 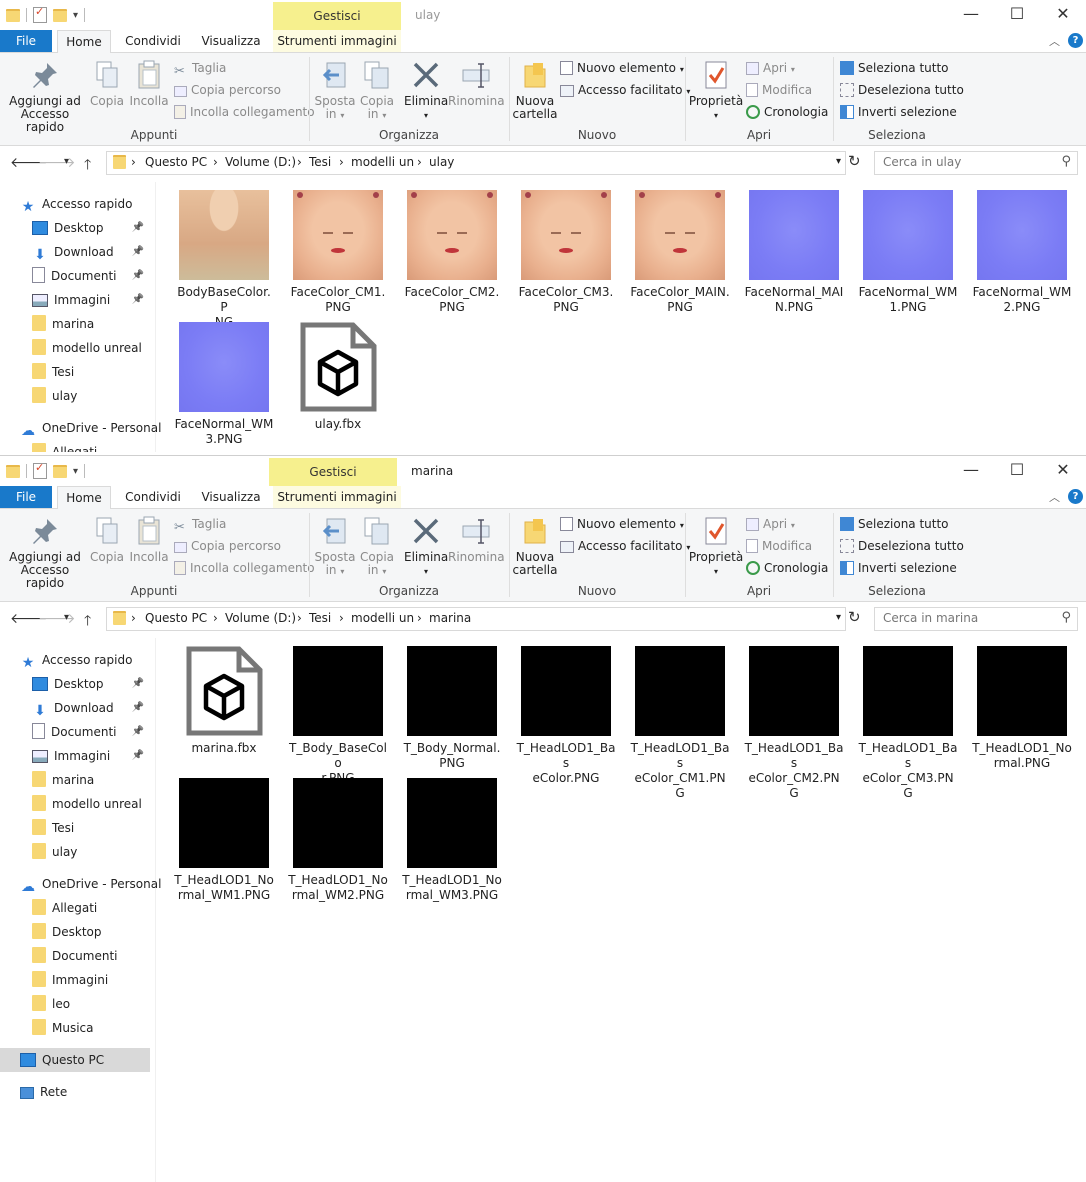 I want to click on sidebar-item-questo-pc: Questo PC, so click(x=75, y=1060).